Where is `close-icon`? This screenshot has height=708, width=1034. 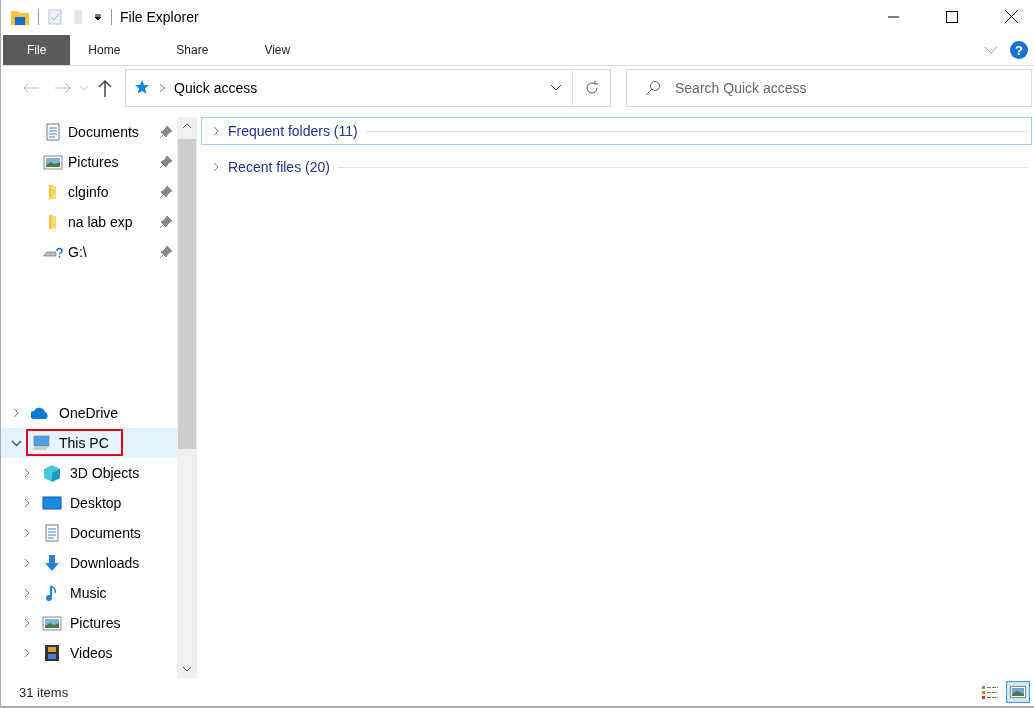 close-icon is located at coordinates (1011, 16).